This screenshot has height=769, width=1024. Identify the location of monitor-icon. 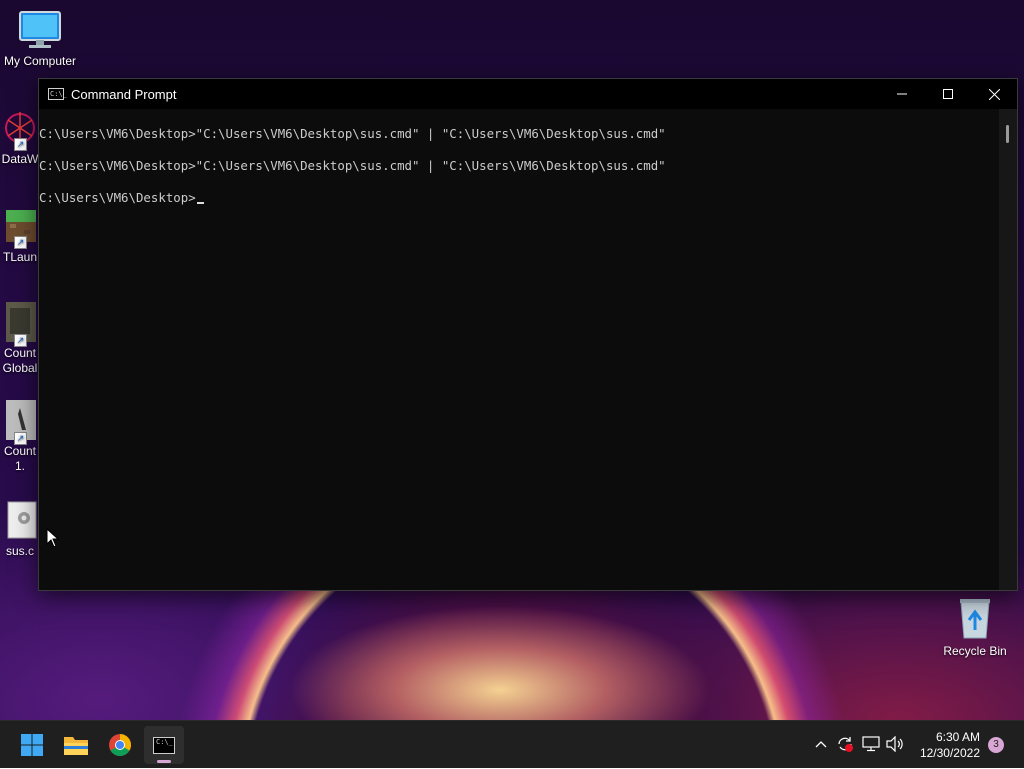
(40, 30).